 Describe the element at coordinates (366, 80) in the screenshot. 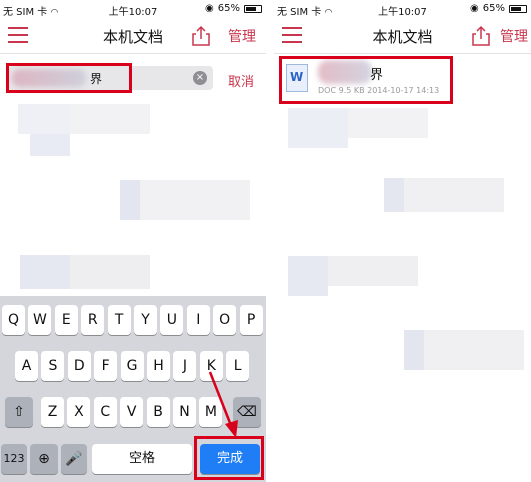

I see `highlight-box-result` at that location.